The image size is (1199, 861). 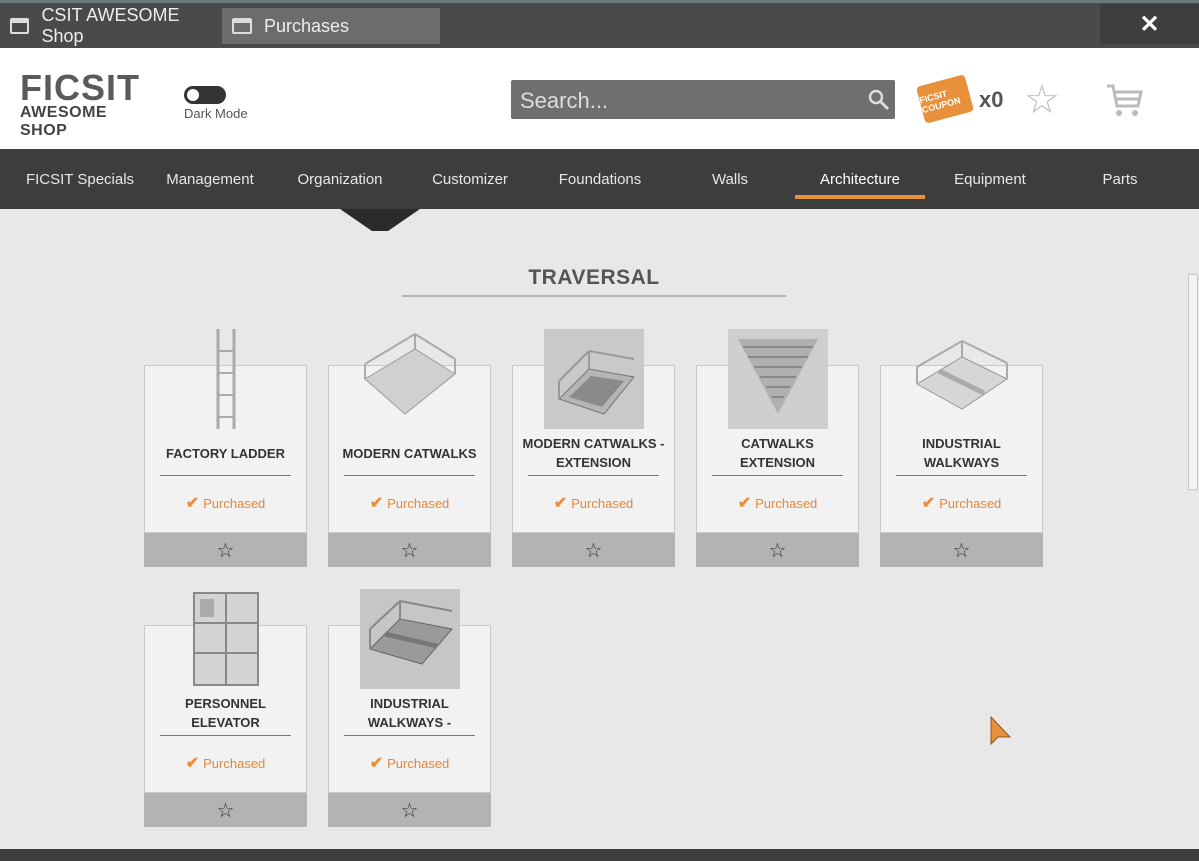 What do you see at coordinates (599, 855) in the screenshot?
I see `footer-bar` at bounding box center [599, 855].